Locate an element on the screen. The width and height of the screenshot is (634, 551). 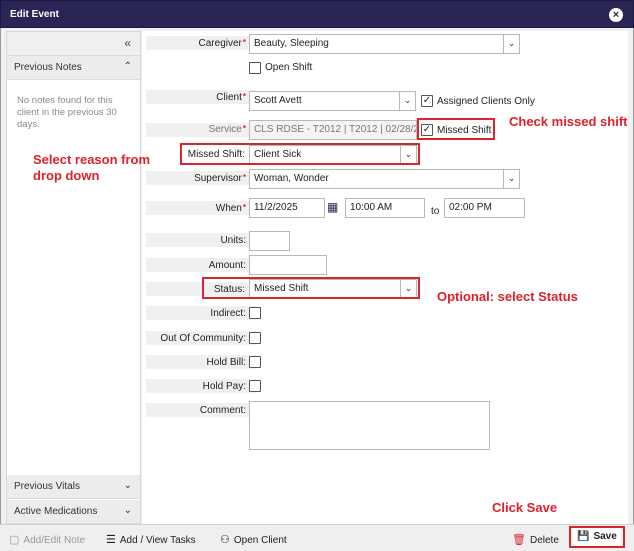
trash-icon: 🗑 is located at coordinates (519, 540).